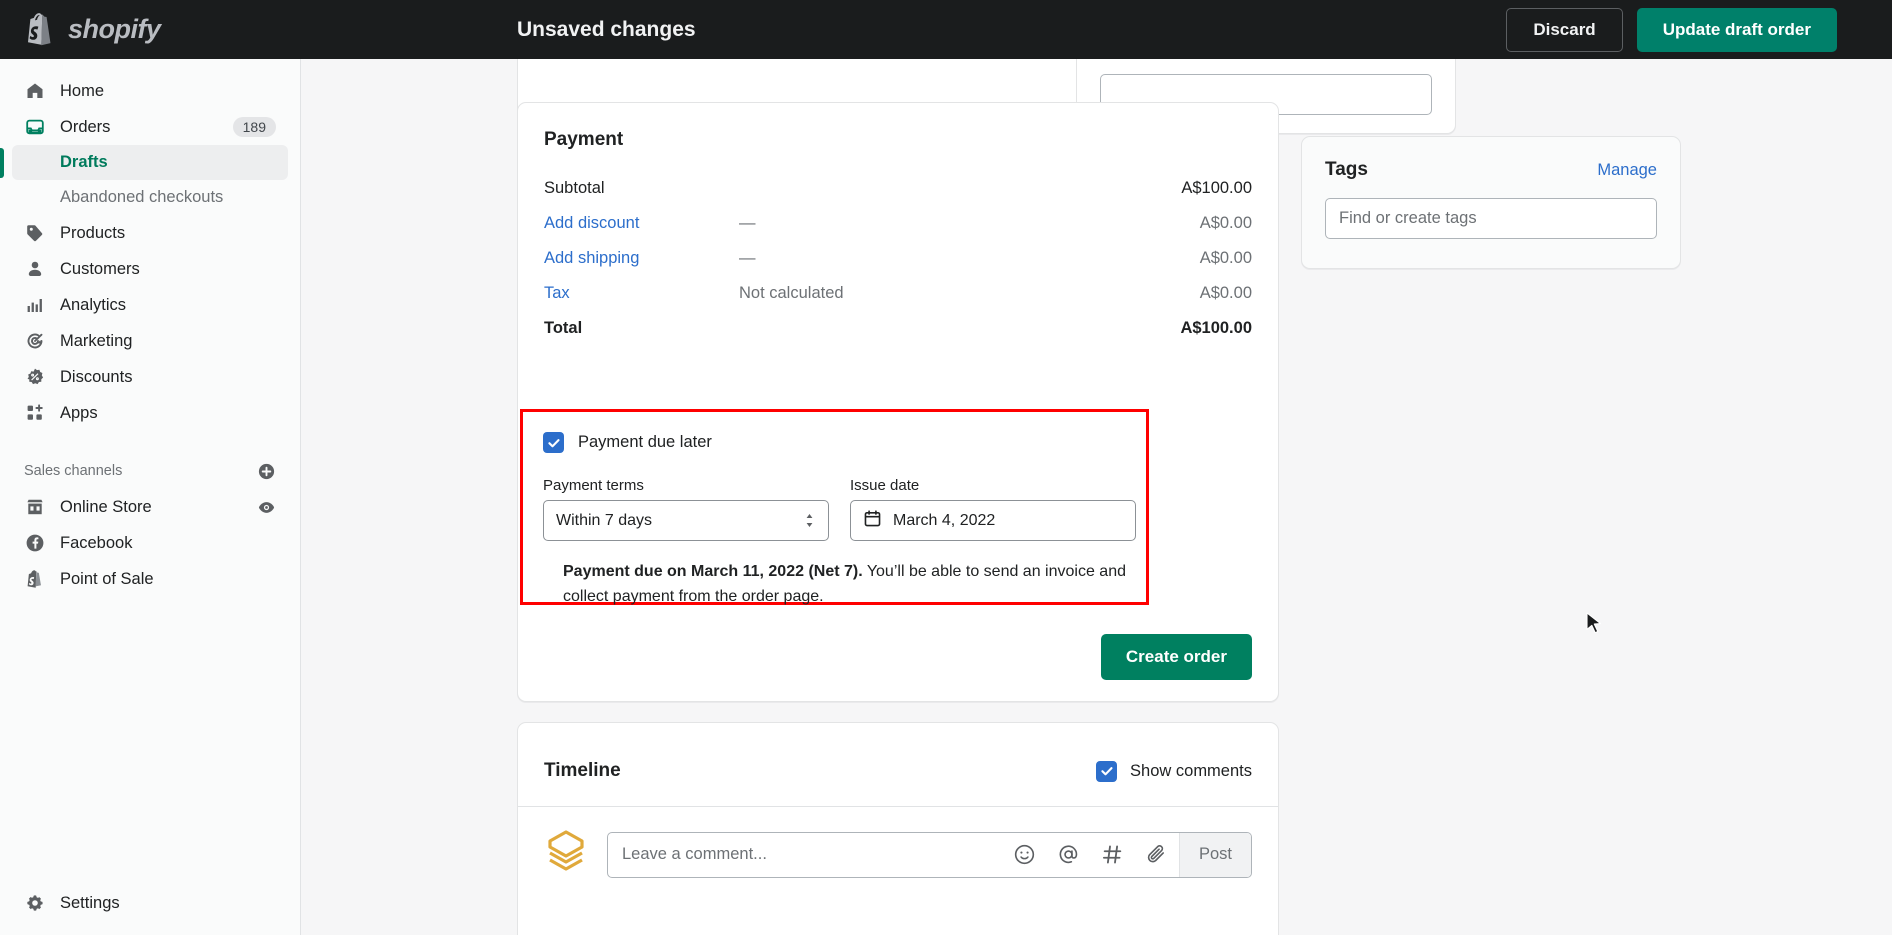 The width and height of the screenshot is (1892, 935). What do you see at coordinates (641, 293) in the screenshot?
I see `tax-link: Tax` at bounding box center [641, 293].